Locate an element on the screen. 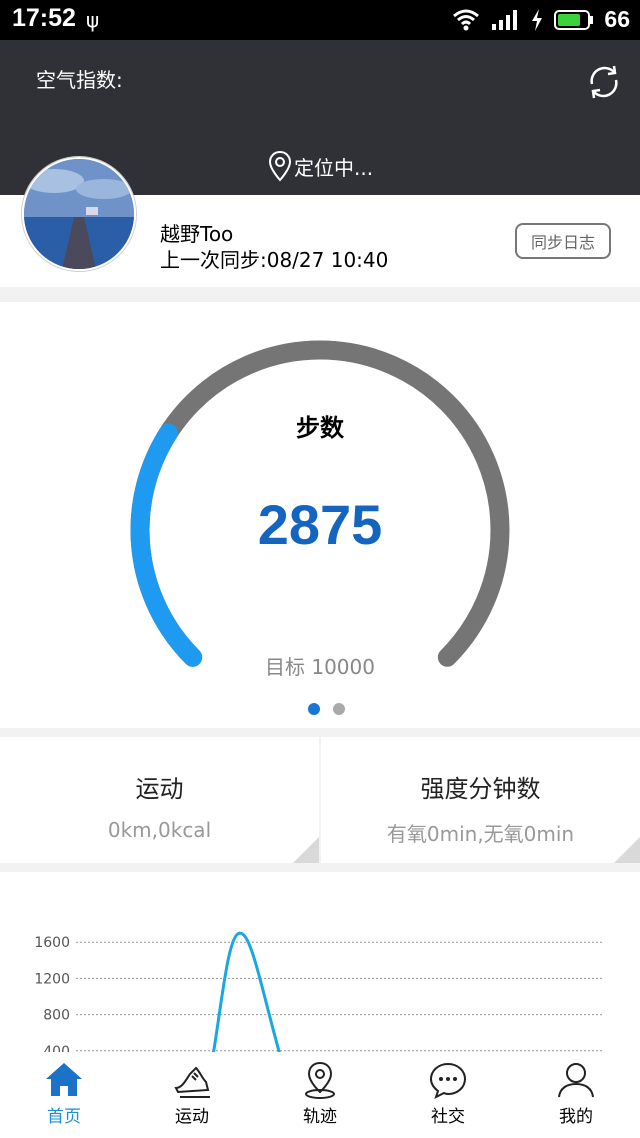 The image size is (640, 1138). steps-chart: 1600 1200 800 400 is located at coordinates (319, 991).